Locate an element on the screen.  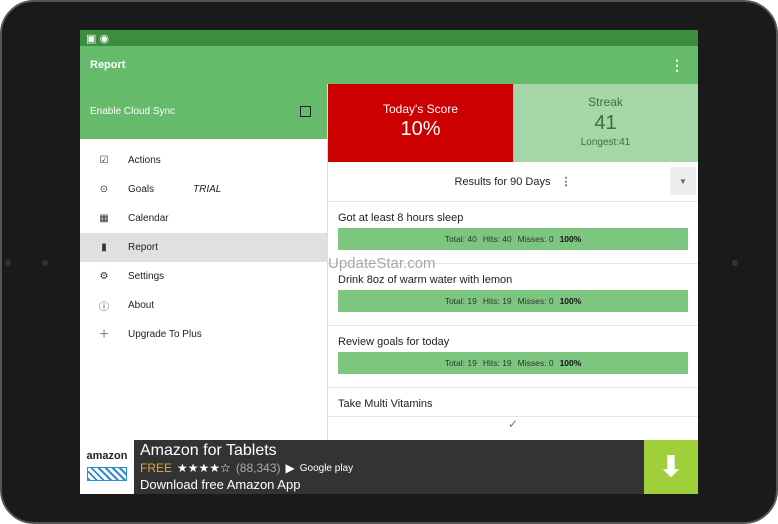
todays-score-card: Today's Score 10% is located at coordinates (420, 123).